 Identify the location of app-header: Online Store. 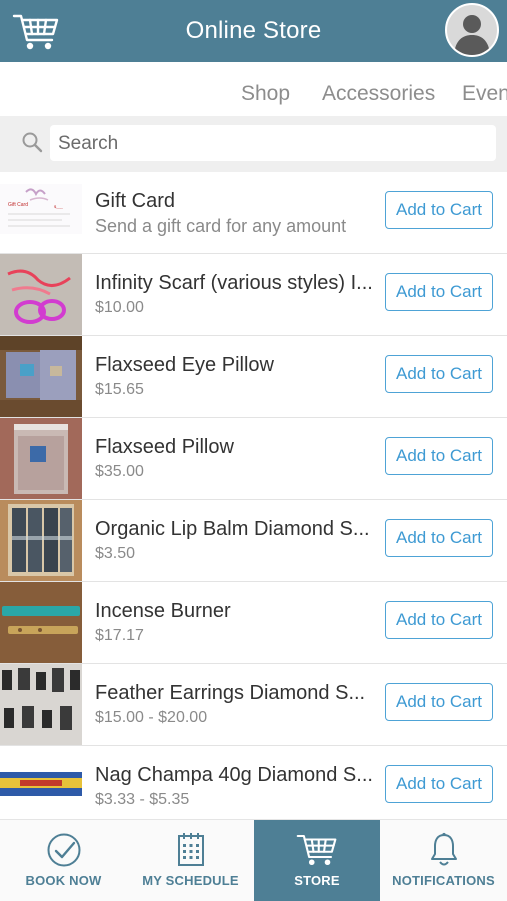
(253, 31).